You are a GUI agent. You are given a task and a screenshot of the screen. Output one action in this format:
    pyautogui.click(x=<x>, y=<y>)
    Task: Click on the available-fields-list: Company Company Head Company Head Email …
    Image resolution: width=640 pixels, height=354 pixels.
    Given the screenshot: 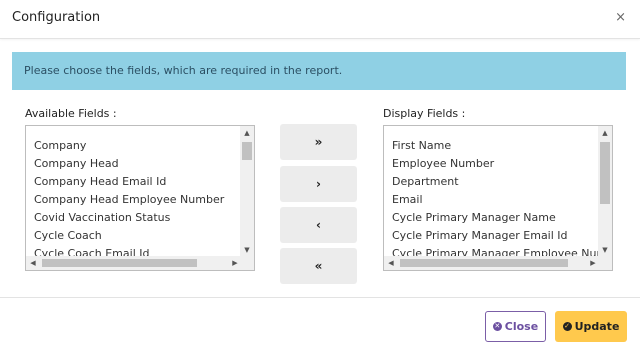 What is the action you would take?
    pyautogui.click(x=140, y=198)
    